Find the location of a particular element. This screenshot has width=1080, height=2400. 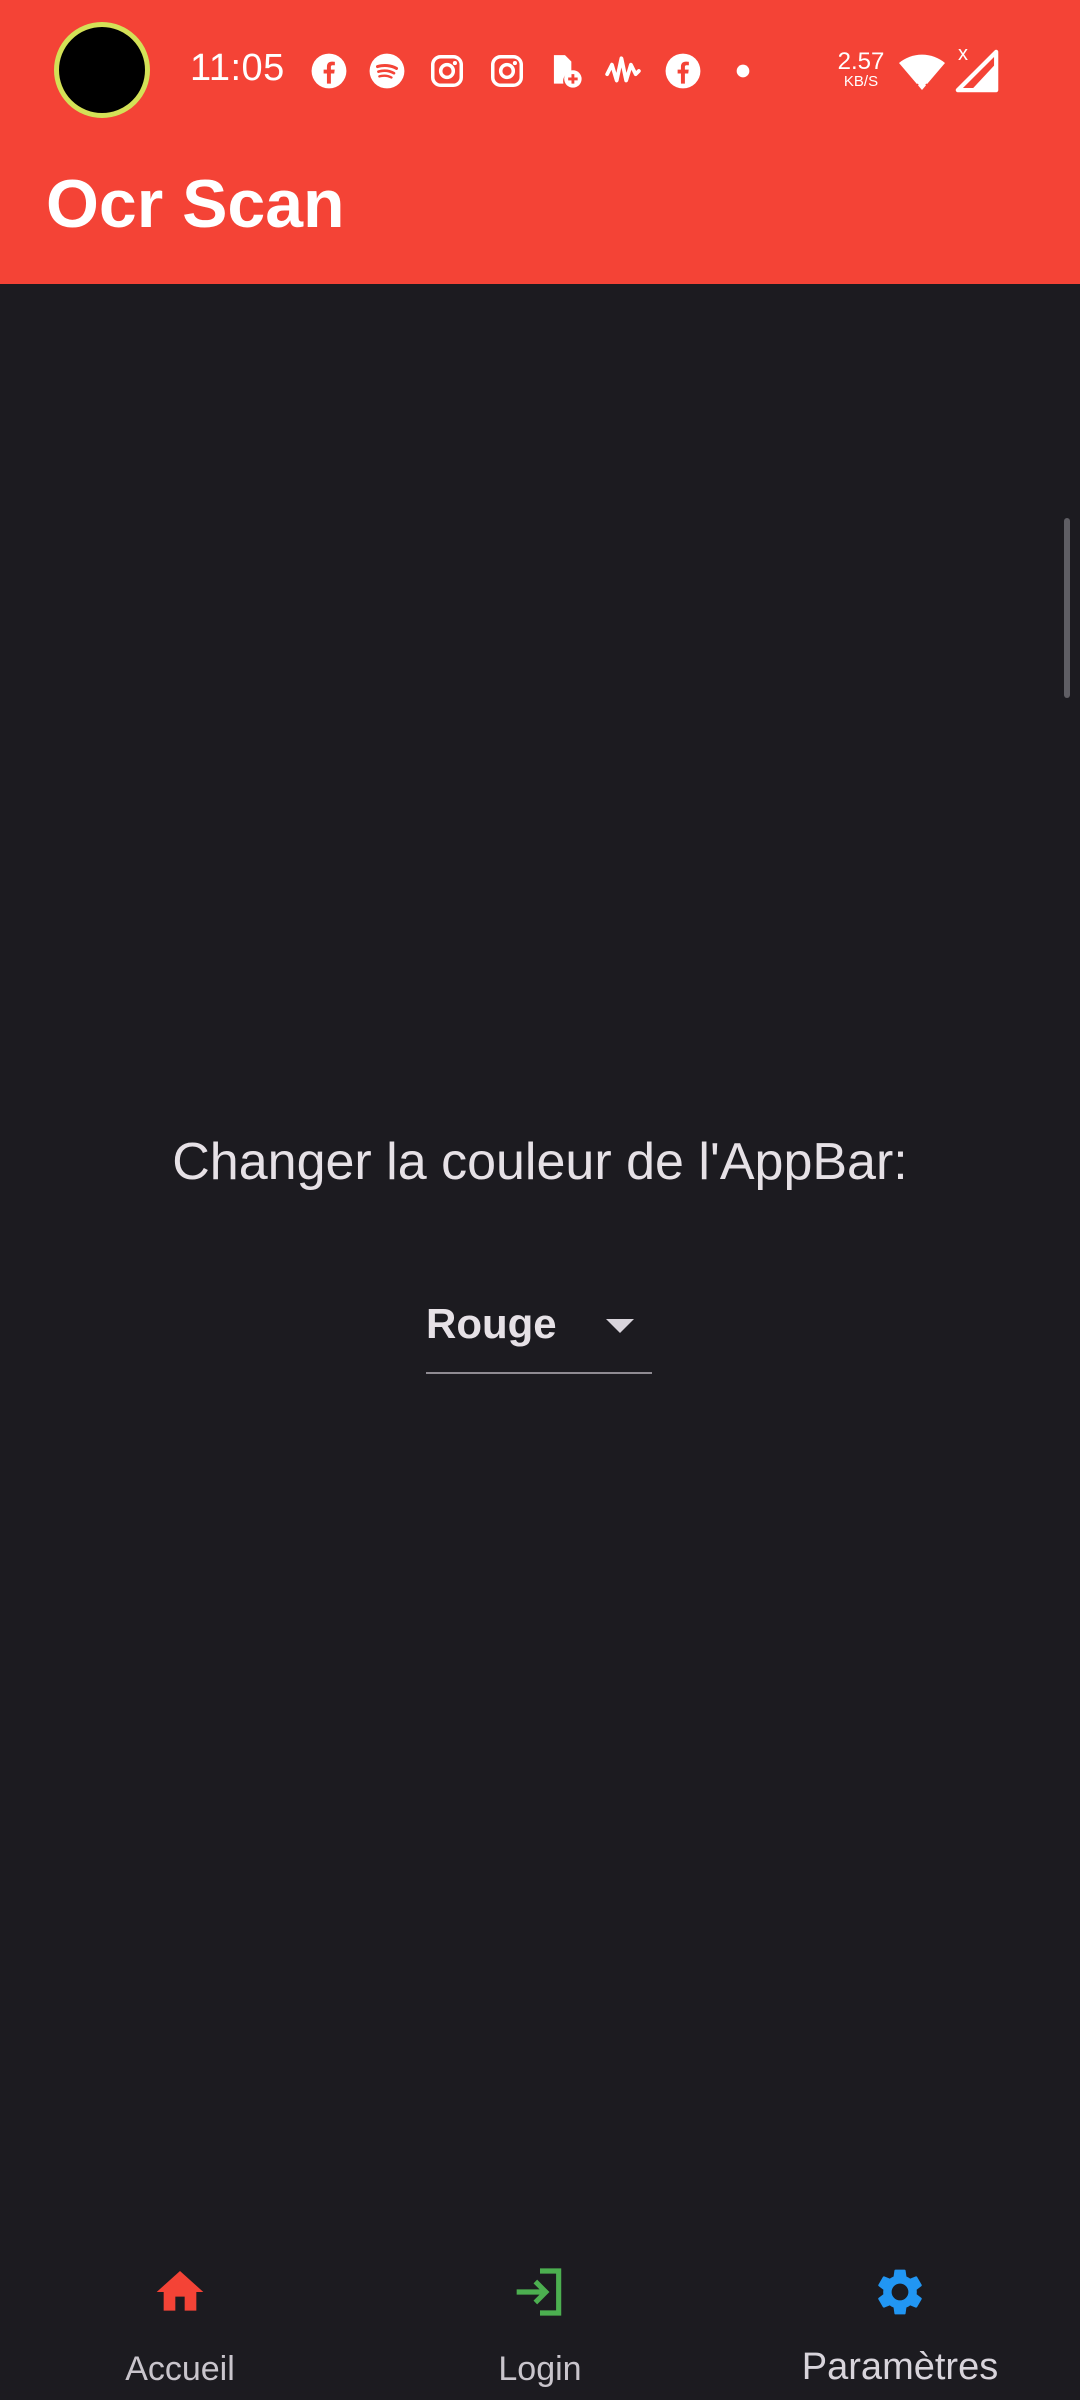

network-speed: 2.57 KB/S is located at coordinates (861, 70).